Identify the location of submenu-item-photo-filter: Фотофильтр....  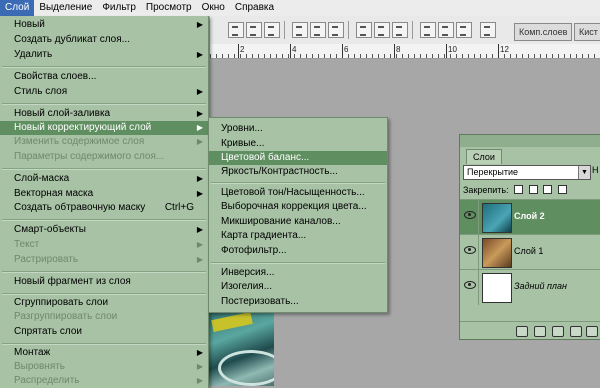
(298, 251).